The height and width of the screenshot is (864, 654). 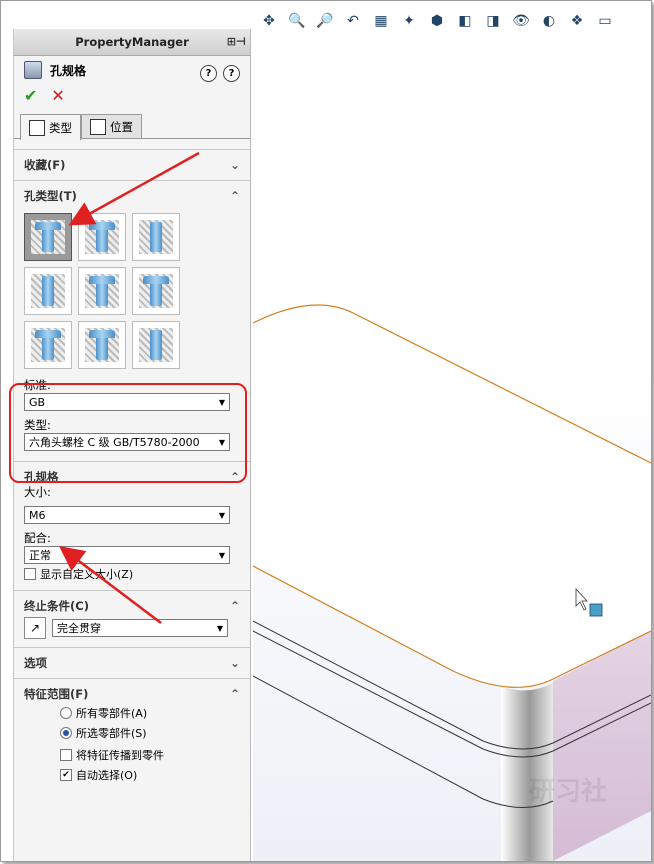 What do you see at coordinates (129, 387) in the screenshot?
I see `annotation-arrows` at bounding box center [129, 387].